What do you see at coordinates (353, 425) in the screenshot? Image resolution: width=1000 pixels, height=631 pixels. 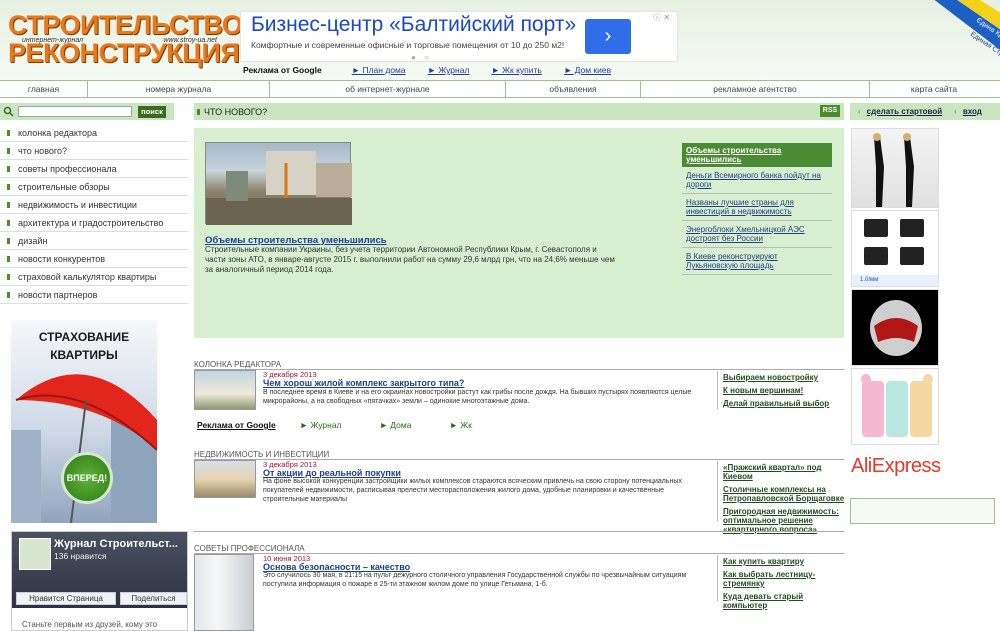 I see `ad-links-row-2: Реклама от Google ► Журнал ► Дома ► Жк` at bounding box center [353, 425].